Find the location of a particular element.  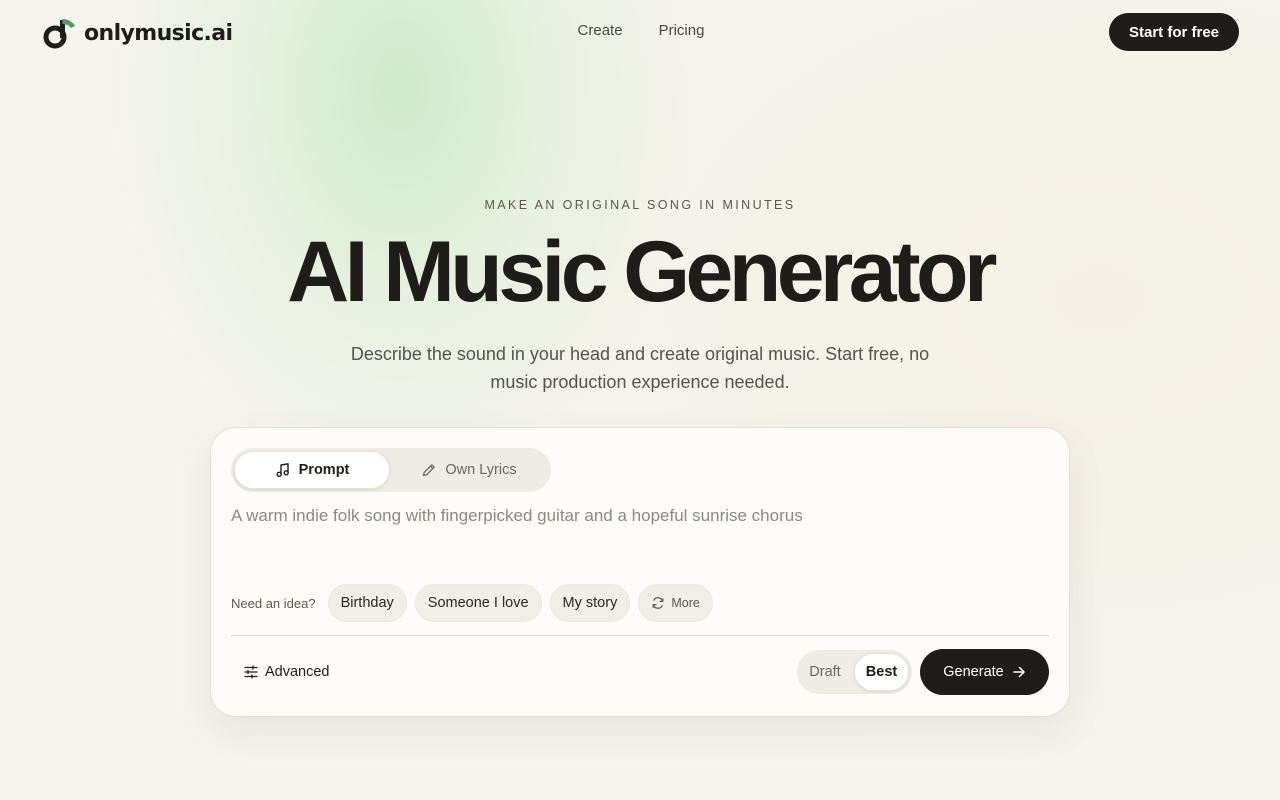

idea-chip-label: My story is located at coordinates (590, 603).